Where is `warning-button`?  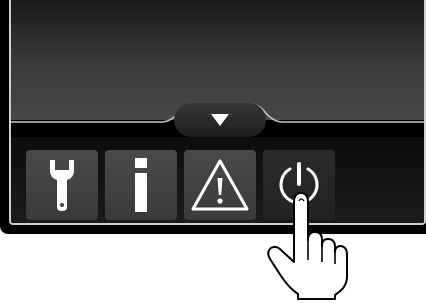 warning-button is located at coordinates (220, 185).